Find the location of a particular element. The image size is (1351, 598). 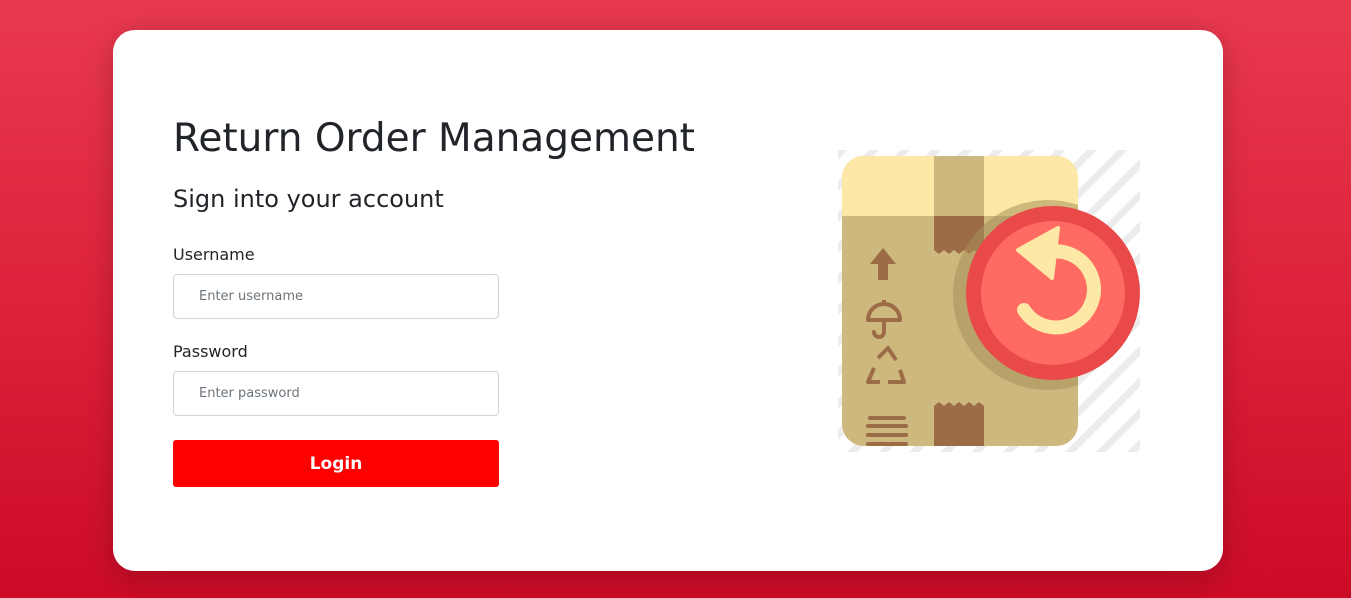

username-label: Username is located at coordinates (214, 254).